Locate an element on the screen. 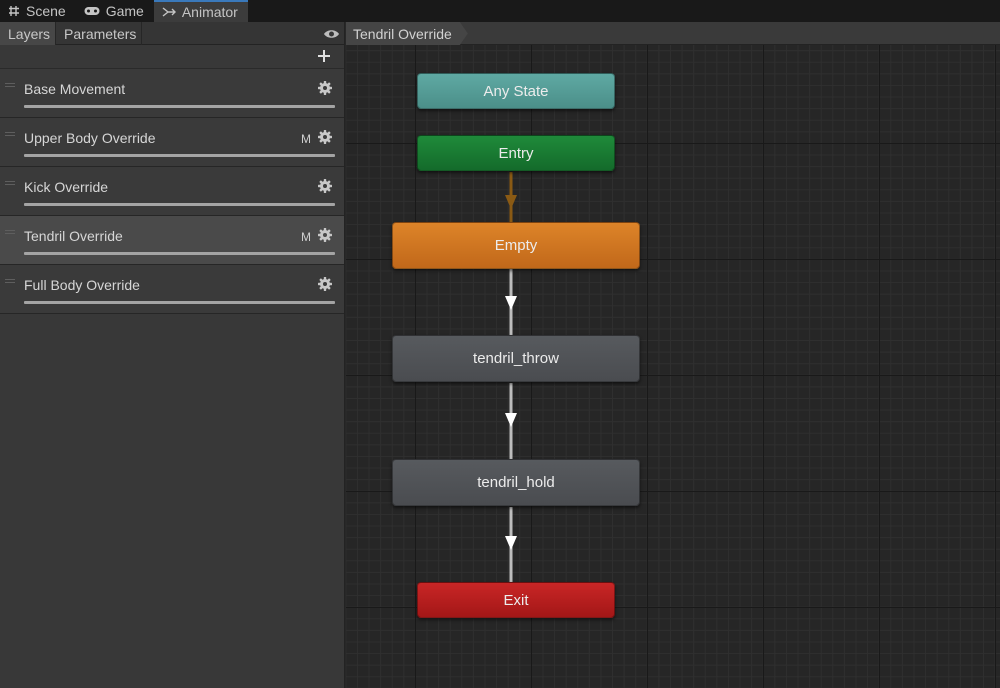  tab-parameters: Parameters is located at coordinates (99, 33).